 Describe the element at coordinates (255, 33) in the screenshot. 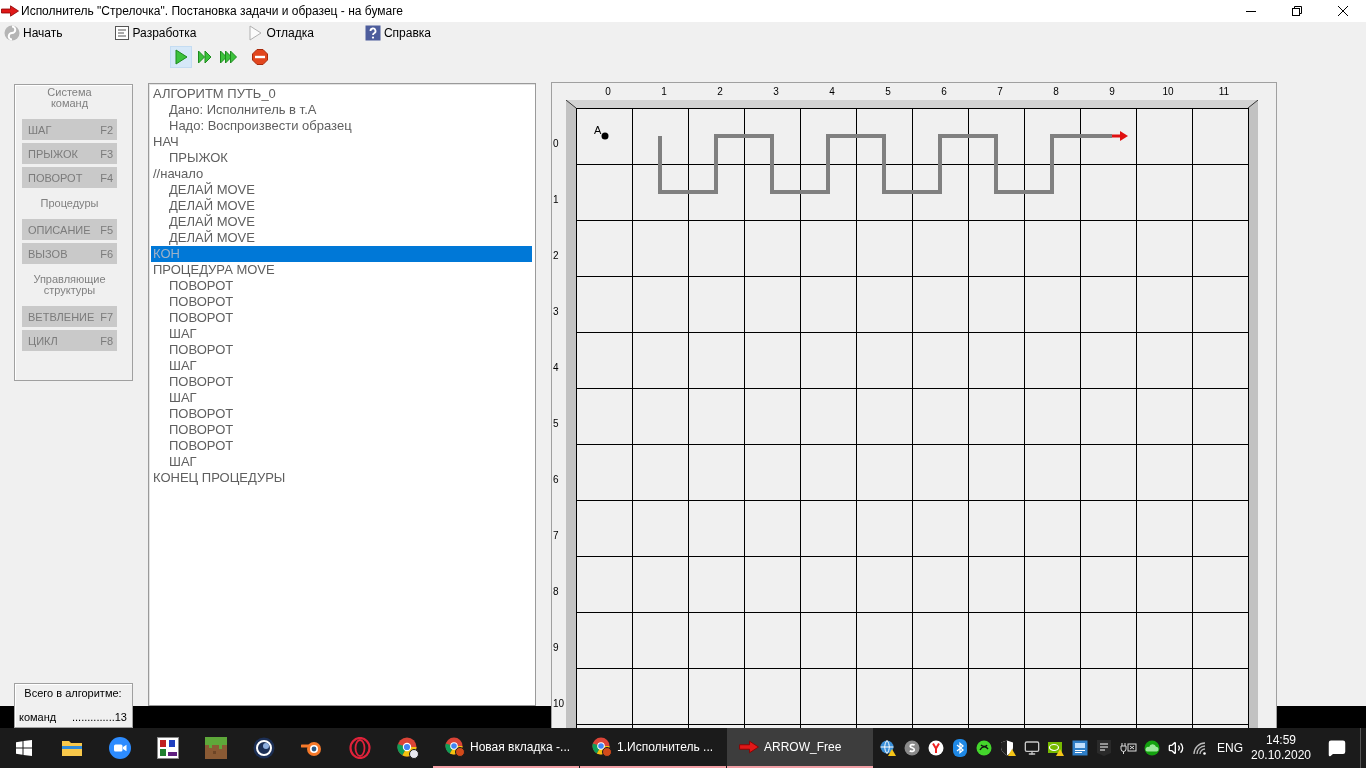

I see `play-outline-icon` at that location.